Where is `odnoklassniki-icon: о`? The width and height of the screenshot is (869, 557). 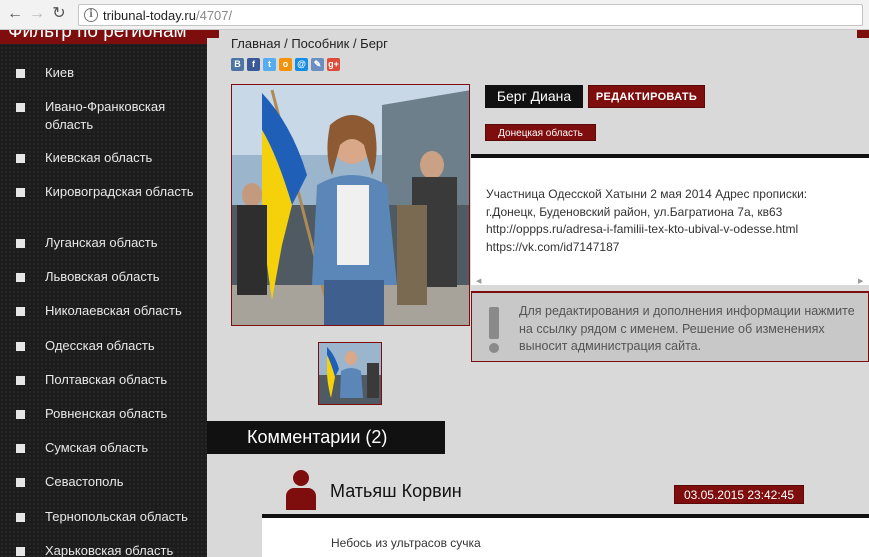 odnoklassniki-icon: о is located at coordinates (285, 64).